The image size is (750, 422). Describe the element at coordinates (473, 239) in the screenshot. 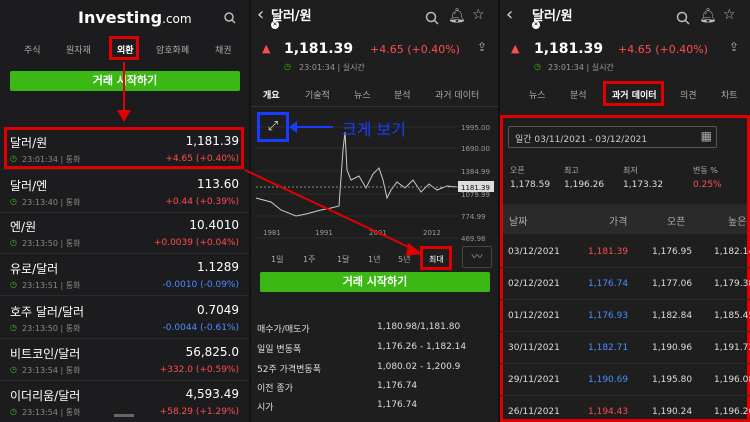

I see `y-tick-label: 469.98` at that location.